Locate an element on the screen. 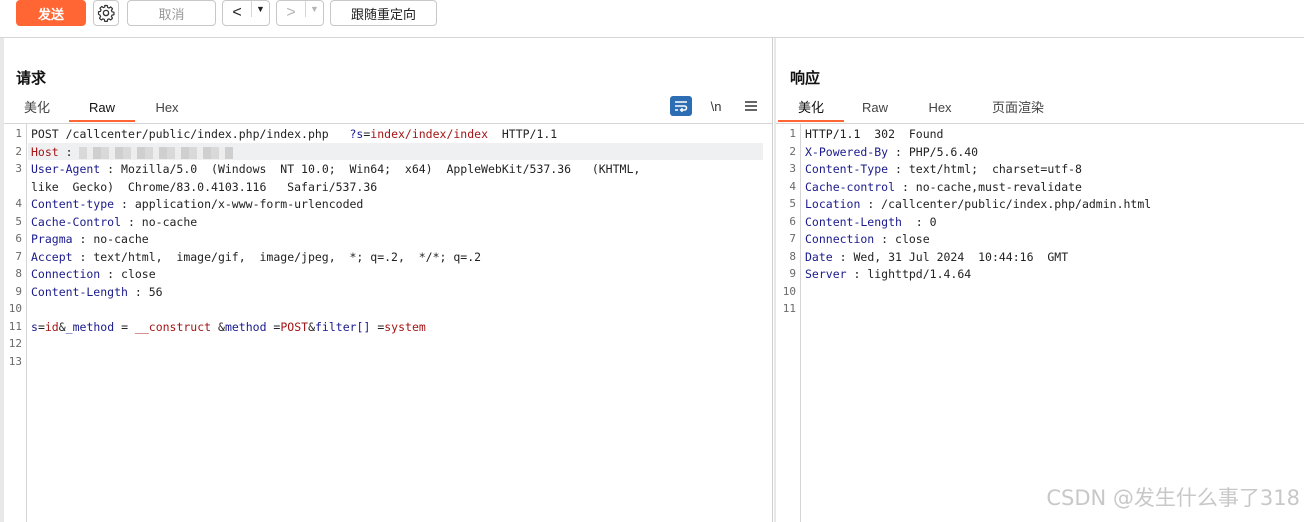  wrap-lines-icon is located at coordinates (681, 106).